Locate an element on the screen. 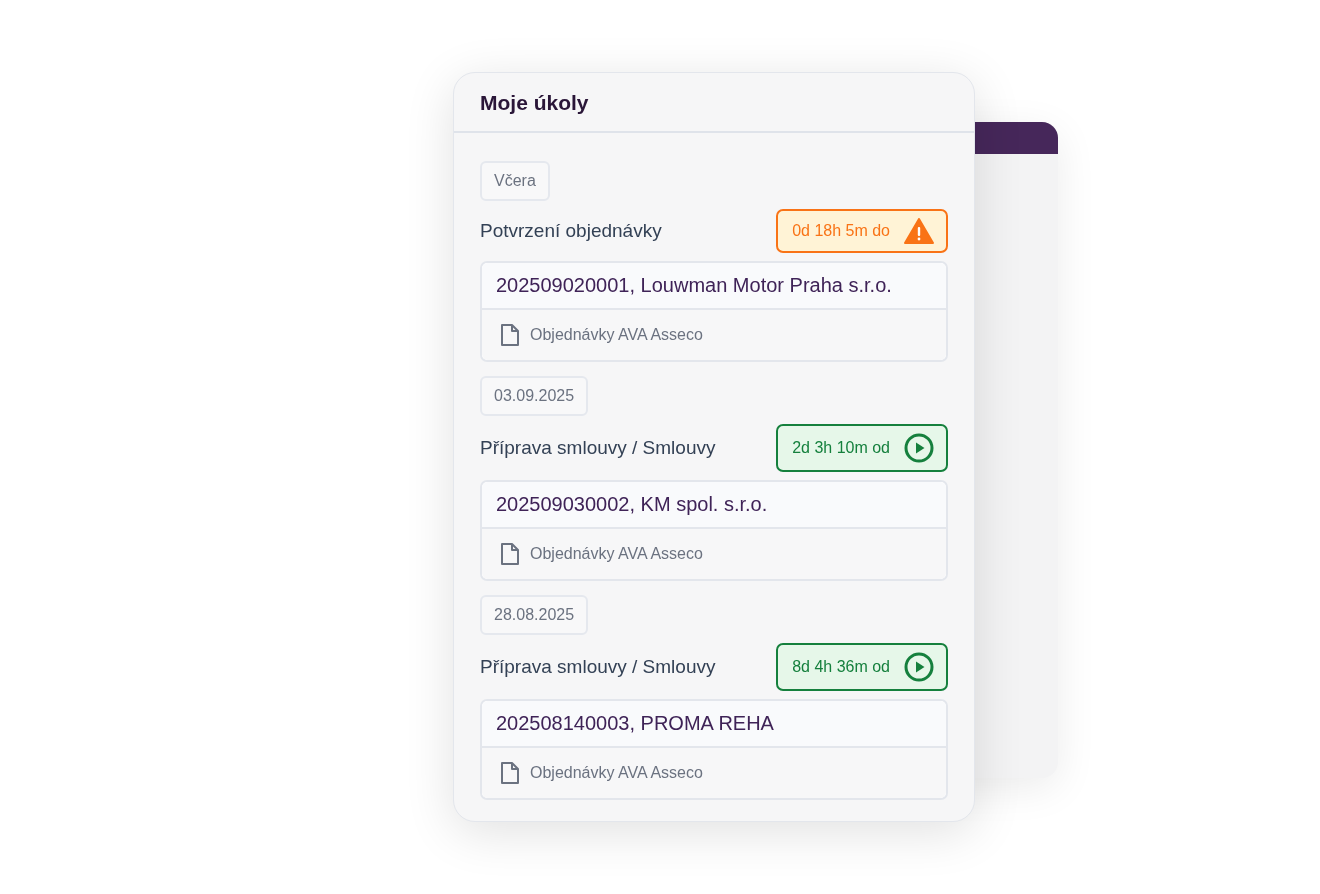  timer-badge: 0d 18h 5m do is located at coordinates (862, 231).